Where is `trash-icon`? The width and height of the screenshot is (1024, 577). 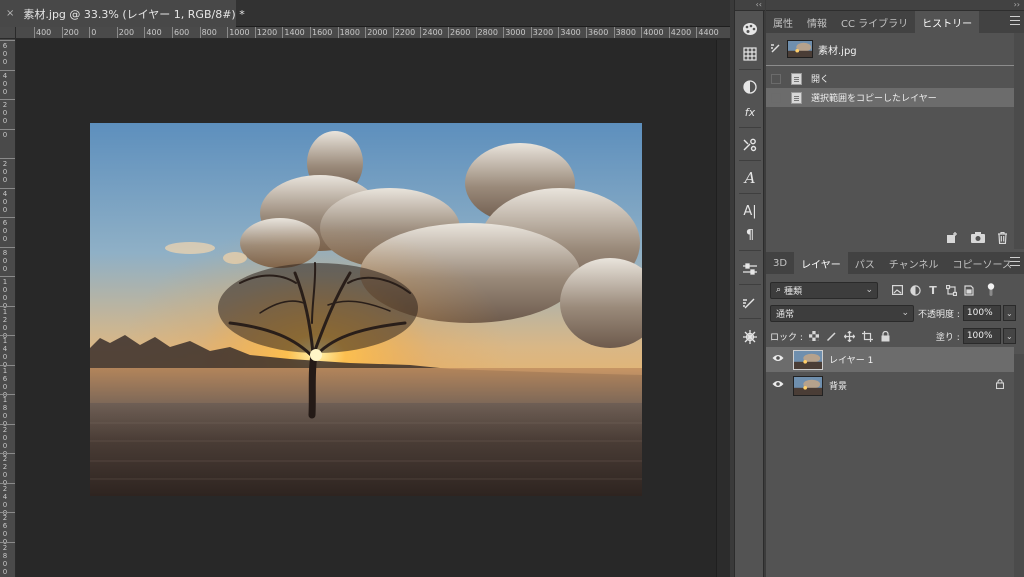 trash-icon is located at coordinates (1002, 239).